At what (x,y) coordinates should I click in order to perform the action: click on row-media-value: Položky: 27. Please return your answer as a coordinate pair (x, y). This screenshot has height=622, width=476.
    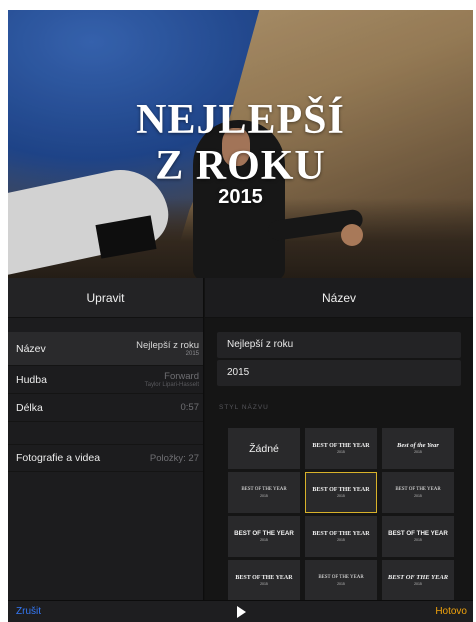
    Looking at the image, I should click on (174, 458).